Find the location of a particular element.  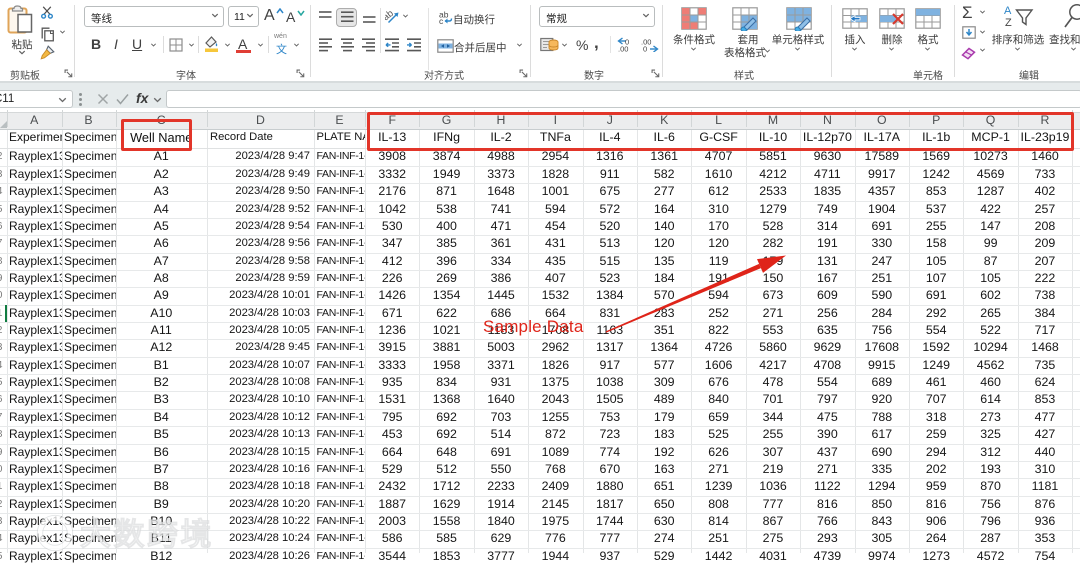

svg-text: 0 is located at coordinates (645, 49).